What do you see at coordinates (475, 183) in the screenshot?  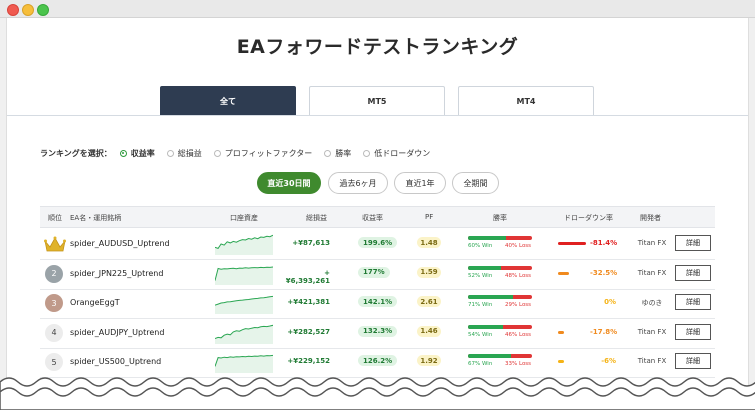 I see `period-all-time: 全期間` at bounding box center [475, 183].